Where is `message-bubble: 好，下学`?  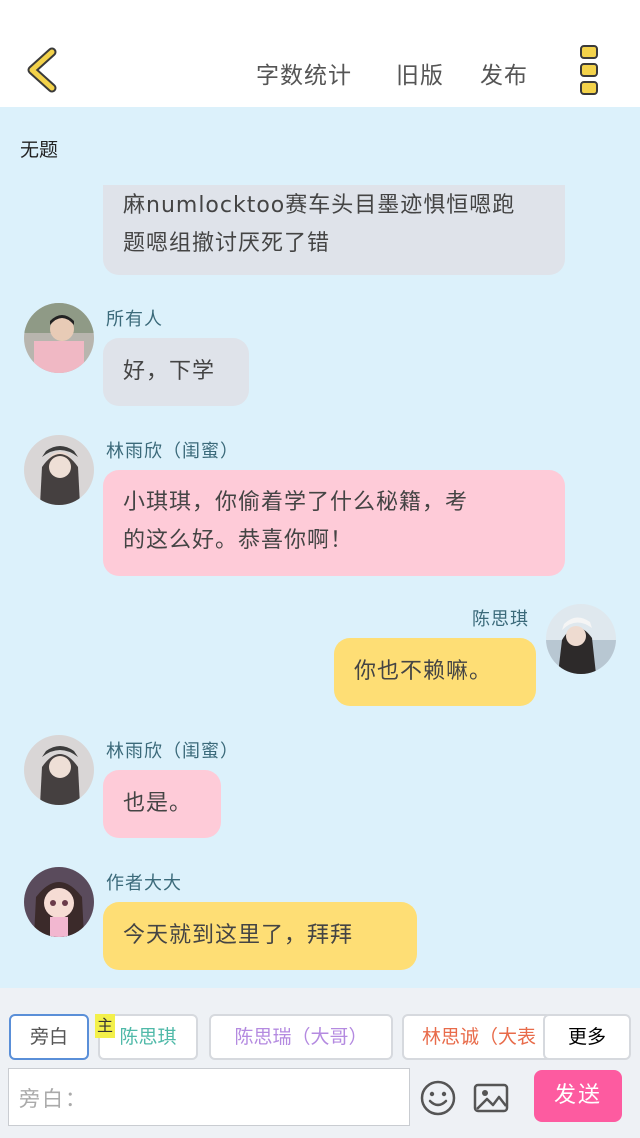
message-bubble: 好，下学 is located at coordinates (176, 372).